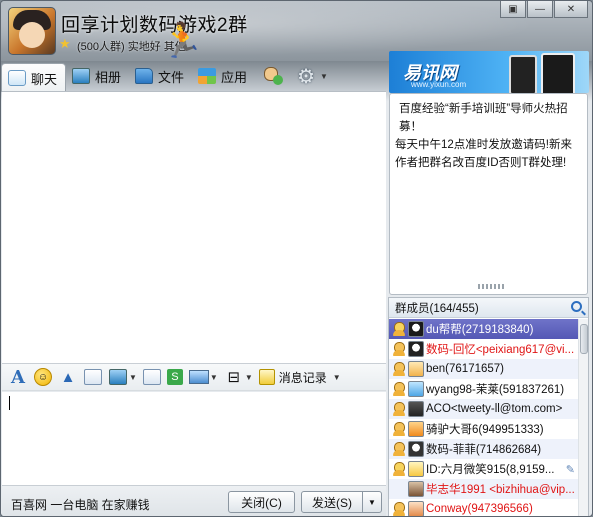 The height and width of the screenshot is (517, 593). I want to click on member-row: Conway(947396566), so click(484, 507).